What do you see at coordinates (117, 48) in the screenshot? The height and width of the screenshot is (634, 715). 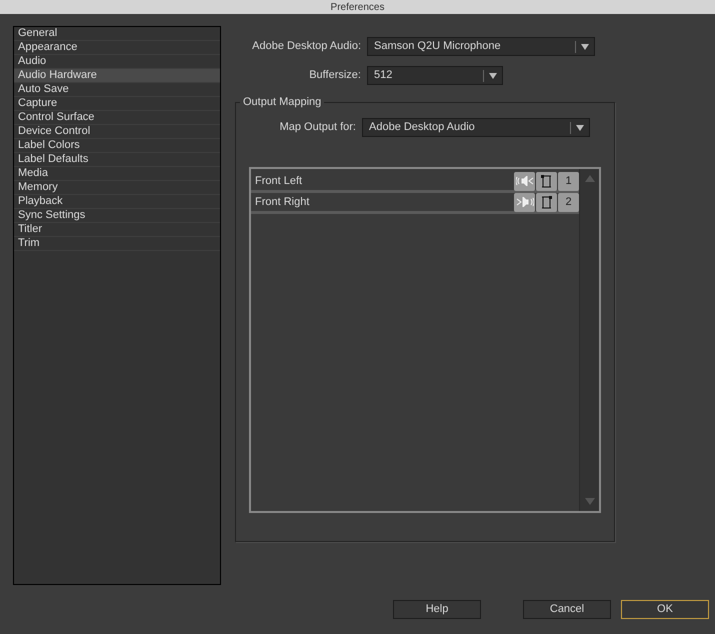 I see `sidebar-item: Appearance` at bounding box center [117, 48].